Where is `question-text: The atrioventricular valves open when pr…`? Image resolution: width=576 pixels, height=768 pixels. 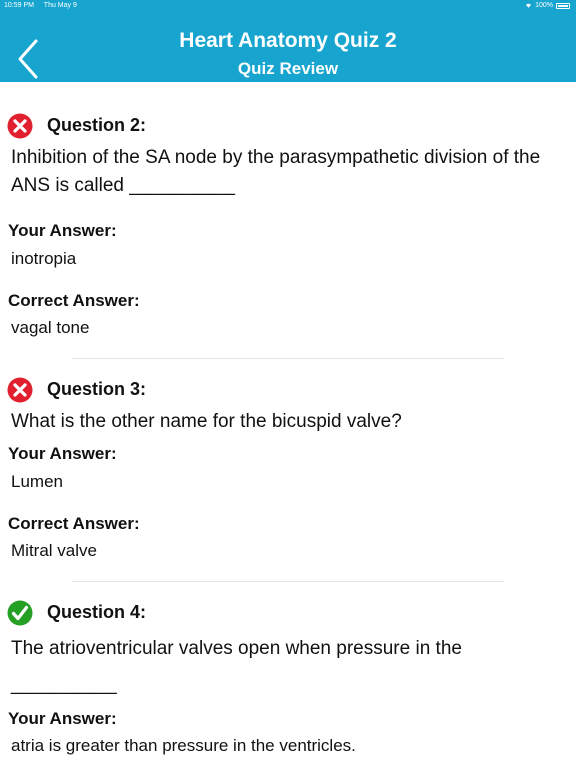
question-text: The atrioventricular valves open when pr… is located at coordinates (236, 666).